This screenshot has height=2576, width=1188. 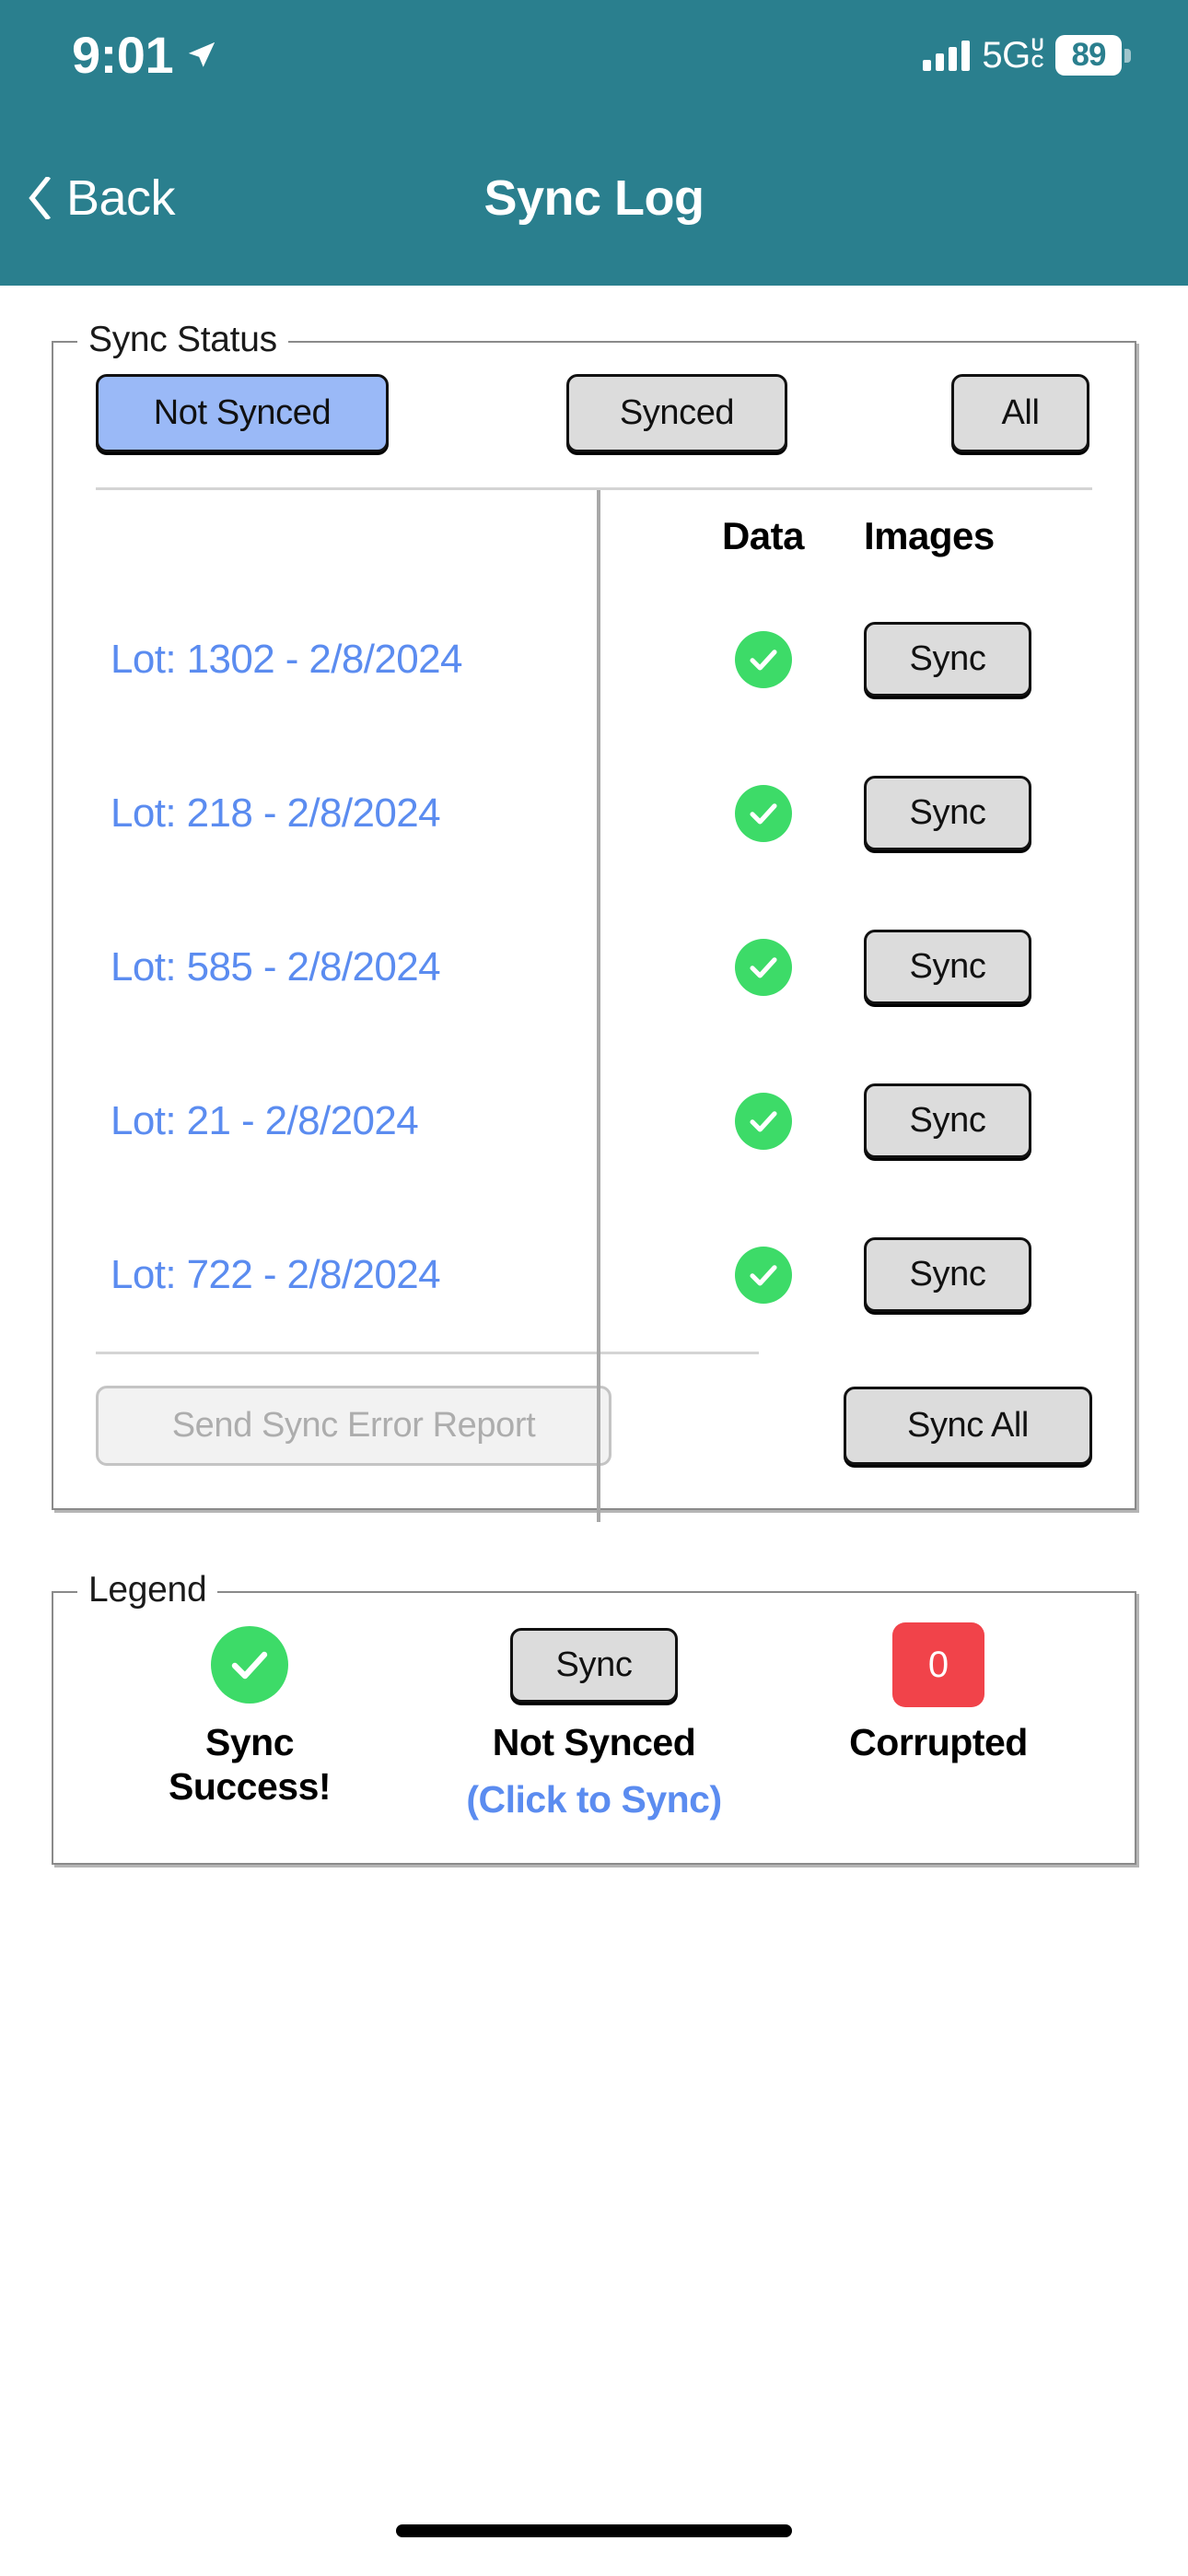 What do you see at coordinates (1007, 55) in the screenshot?
I see `network-type-label: 5G` at bounding box center [1007, 55].